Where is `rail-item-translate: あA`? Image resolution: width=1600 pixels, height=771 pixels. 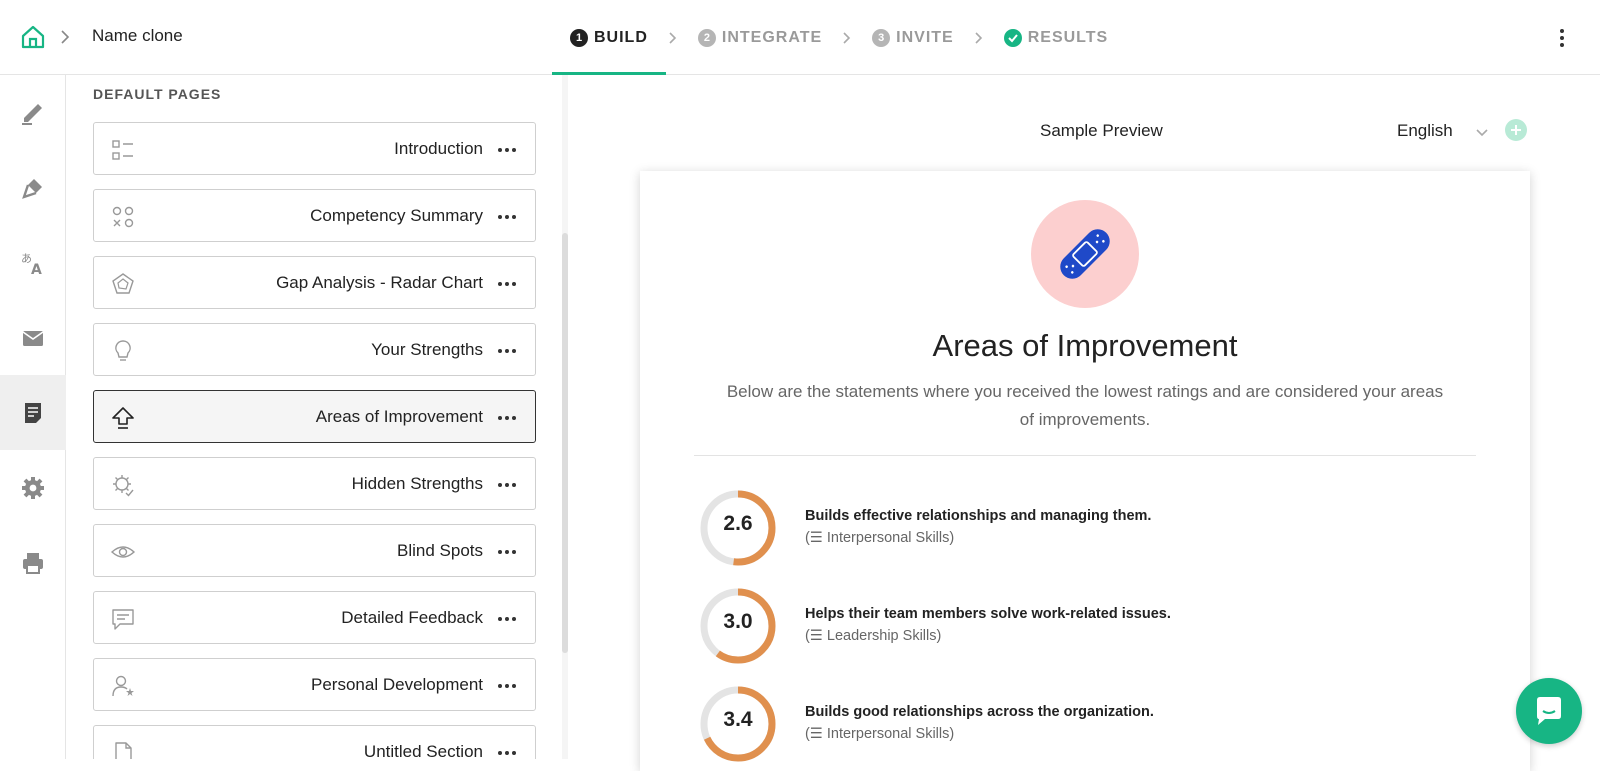 rail-item-translate: あA is located at coordinates (33, 262).